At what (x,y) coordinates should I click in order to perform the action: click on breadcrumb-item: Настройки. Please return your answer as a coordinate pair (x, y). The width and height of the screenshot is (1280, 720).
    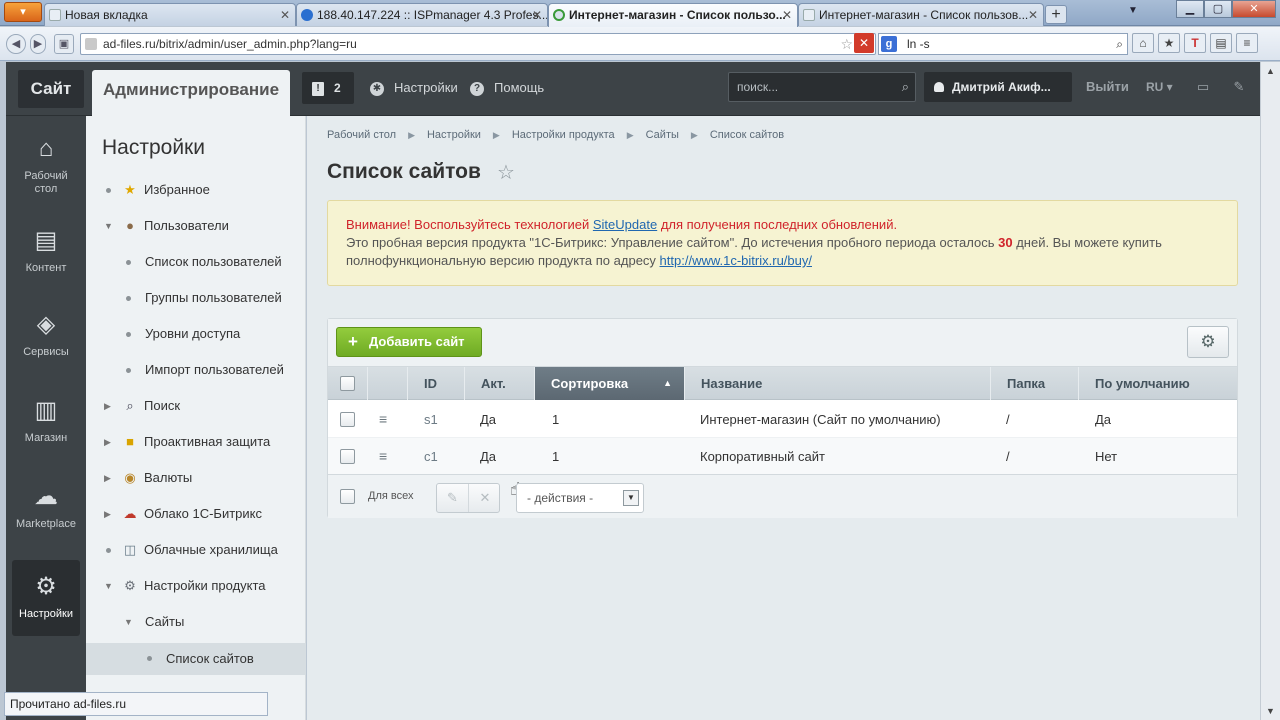
    Looking at the image, I should click on (454, 135).